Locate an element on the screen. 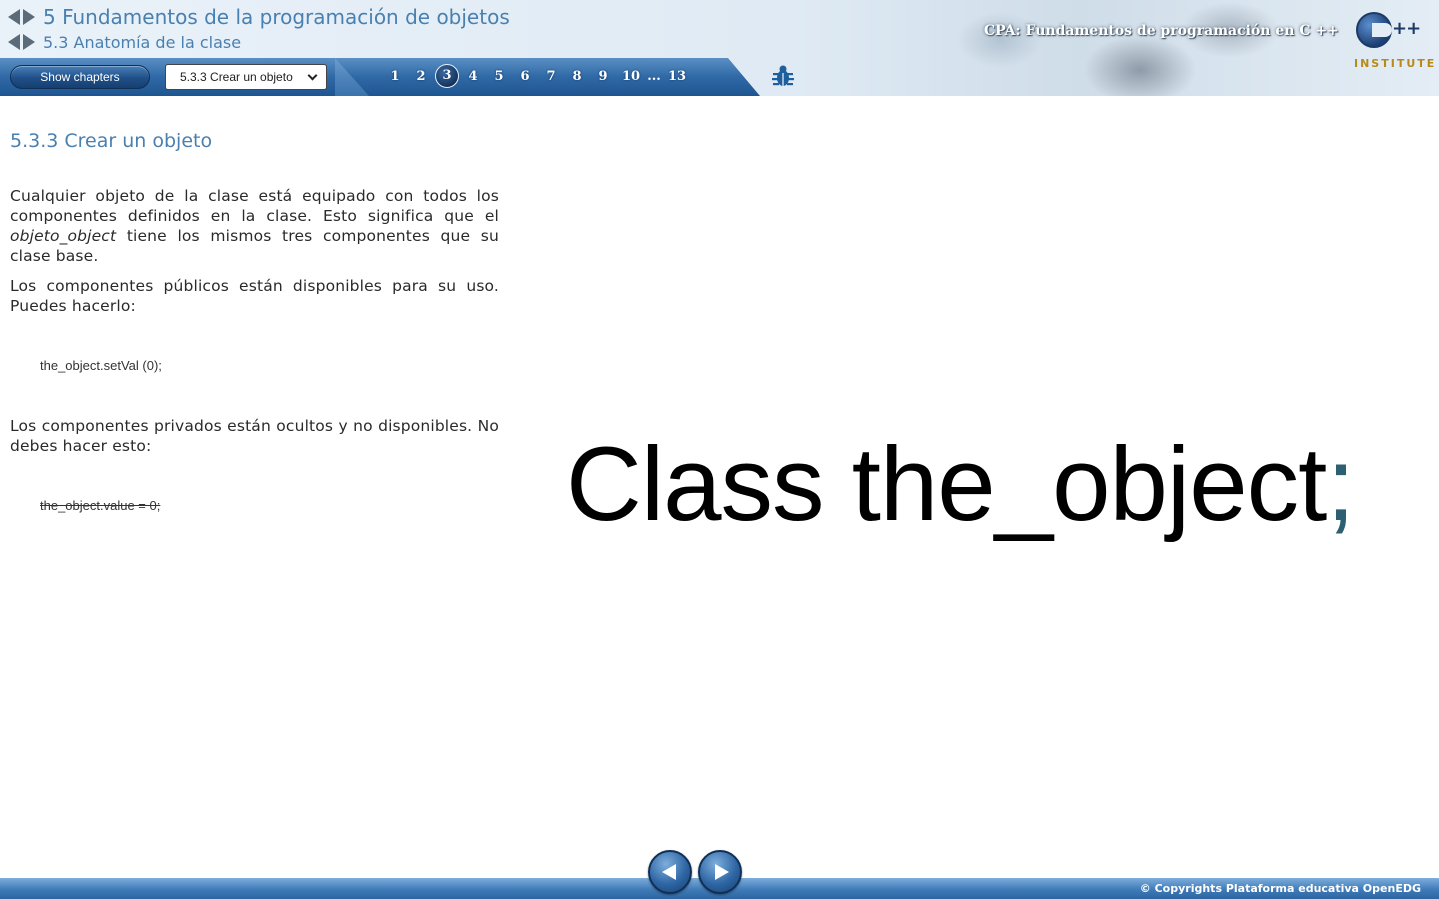  section-title: 5.3 Anatomía de la clase is located at coordinates (142, 42).